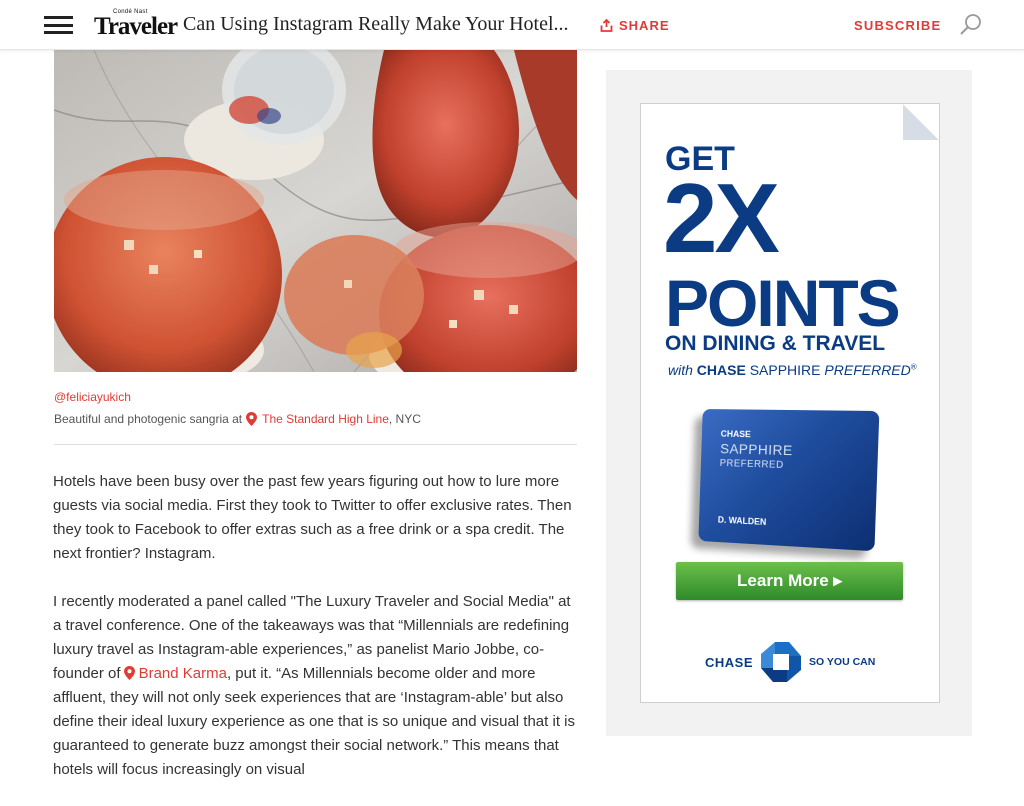 This screenshot has height=806, width=1024. Describe the element at coordinates (921, 122) in the screenshot. I see `ad-corner-fold` at that location.